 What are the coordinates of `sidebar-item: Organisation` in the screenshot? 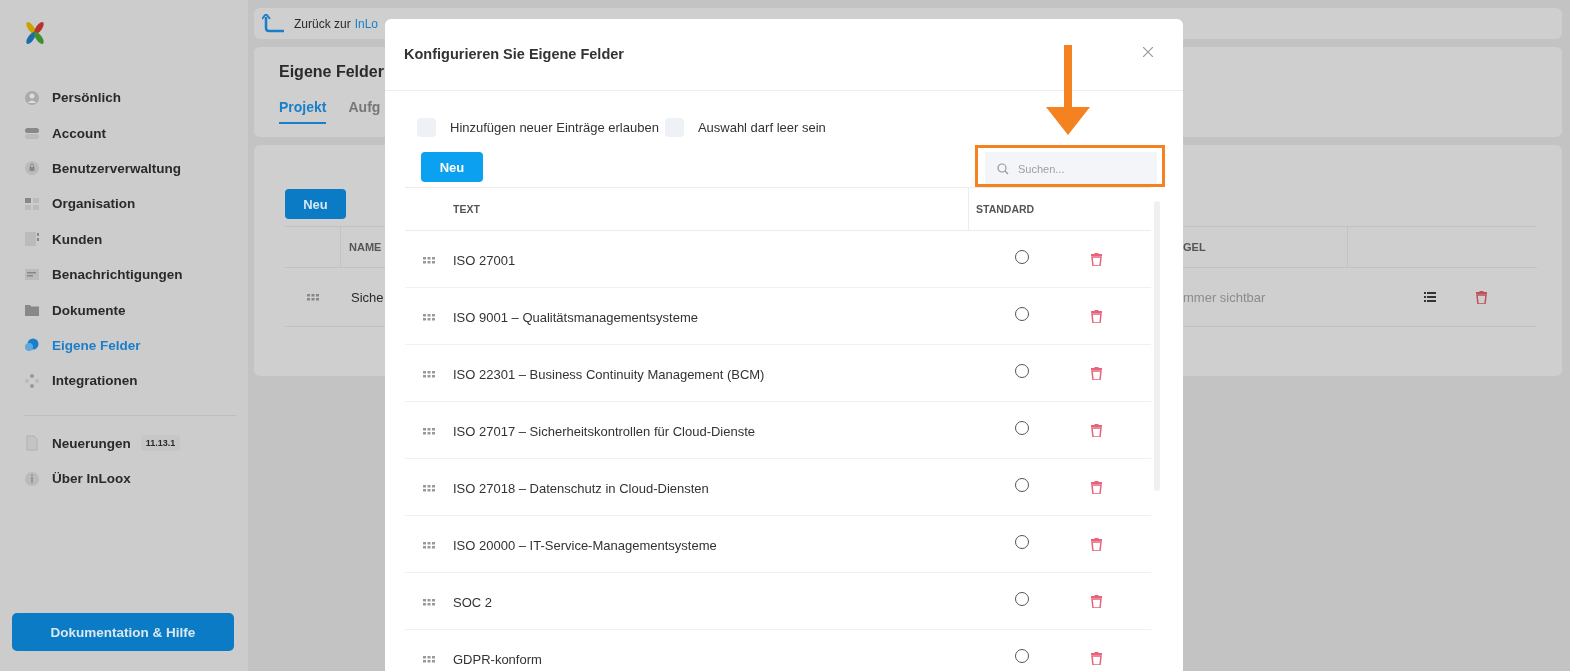 It's located at (136, 204).